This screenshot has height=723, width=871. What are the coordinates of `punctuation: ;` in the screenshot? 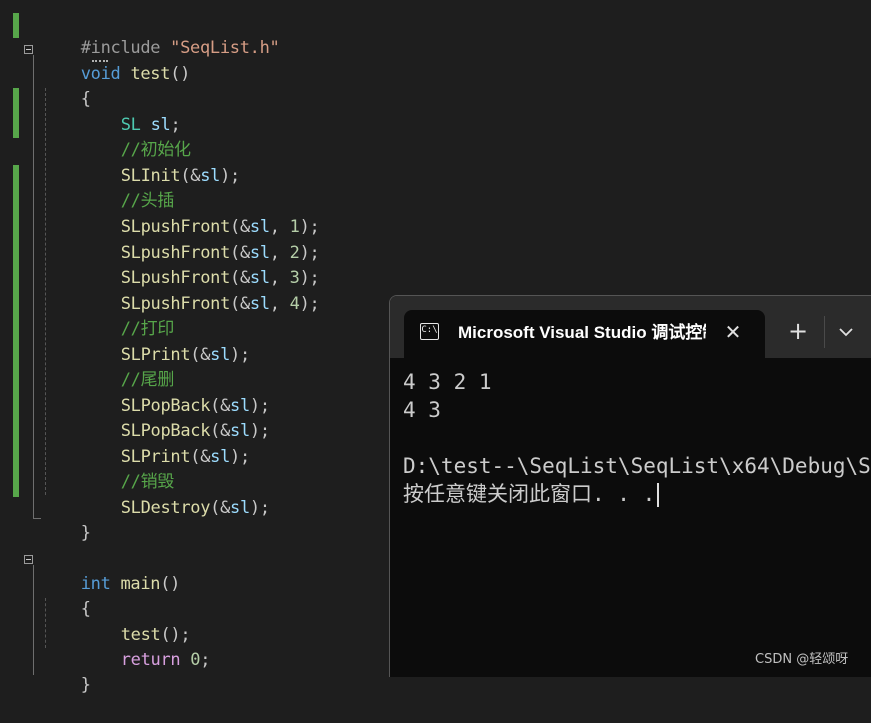 It's located at (205, 660).